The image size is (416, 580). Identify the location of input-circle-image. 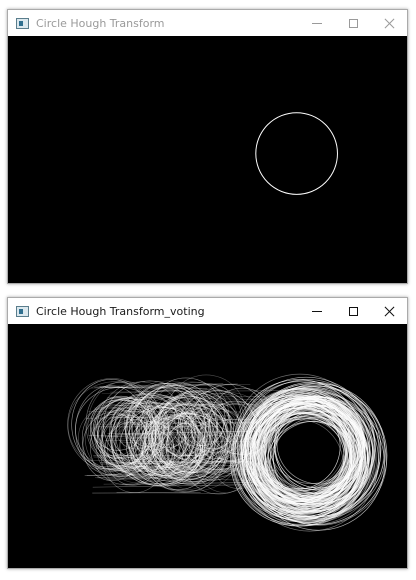
(296, 153).